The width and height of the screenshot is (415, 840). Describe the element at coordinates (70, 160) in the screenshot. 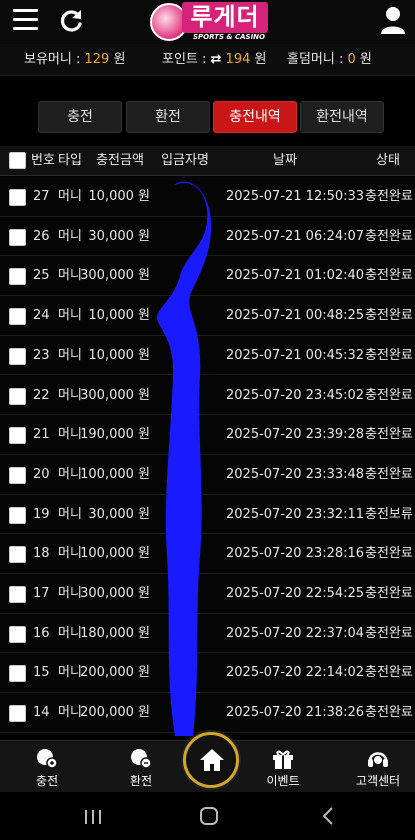

I see `header-type: 타입` at that location.